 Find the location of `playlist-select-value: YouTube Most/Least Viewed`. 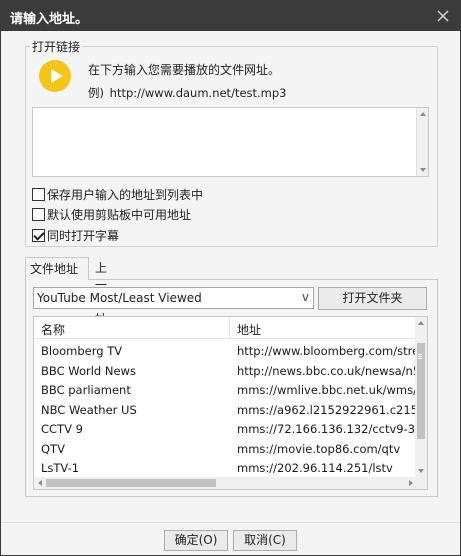

playlist-select-value: YouTube Most/Least Viewed is located at coordinates (119, 298).